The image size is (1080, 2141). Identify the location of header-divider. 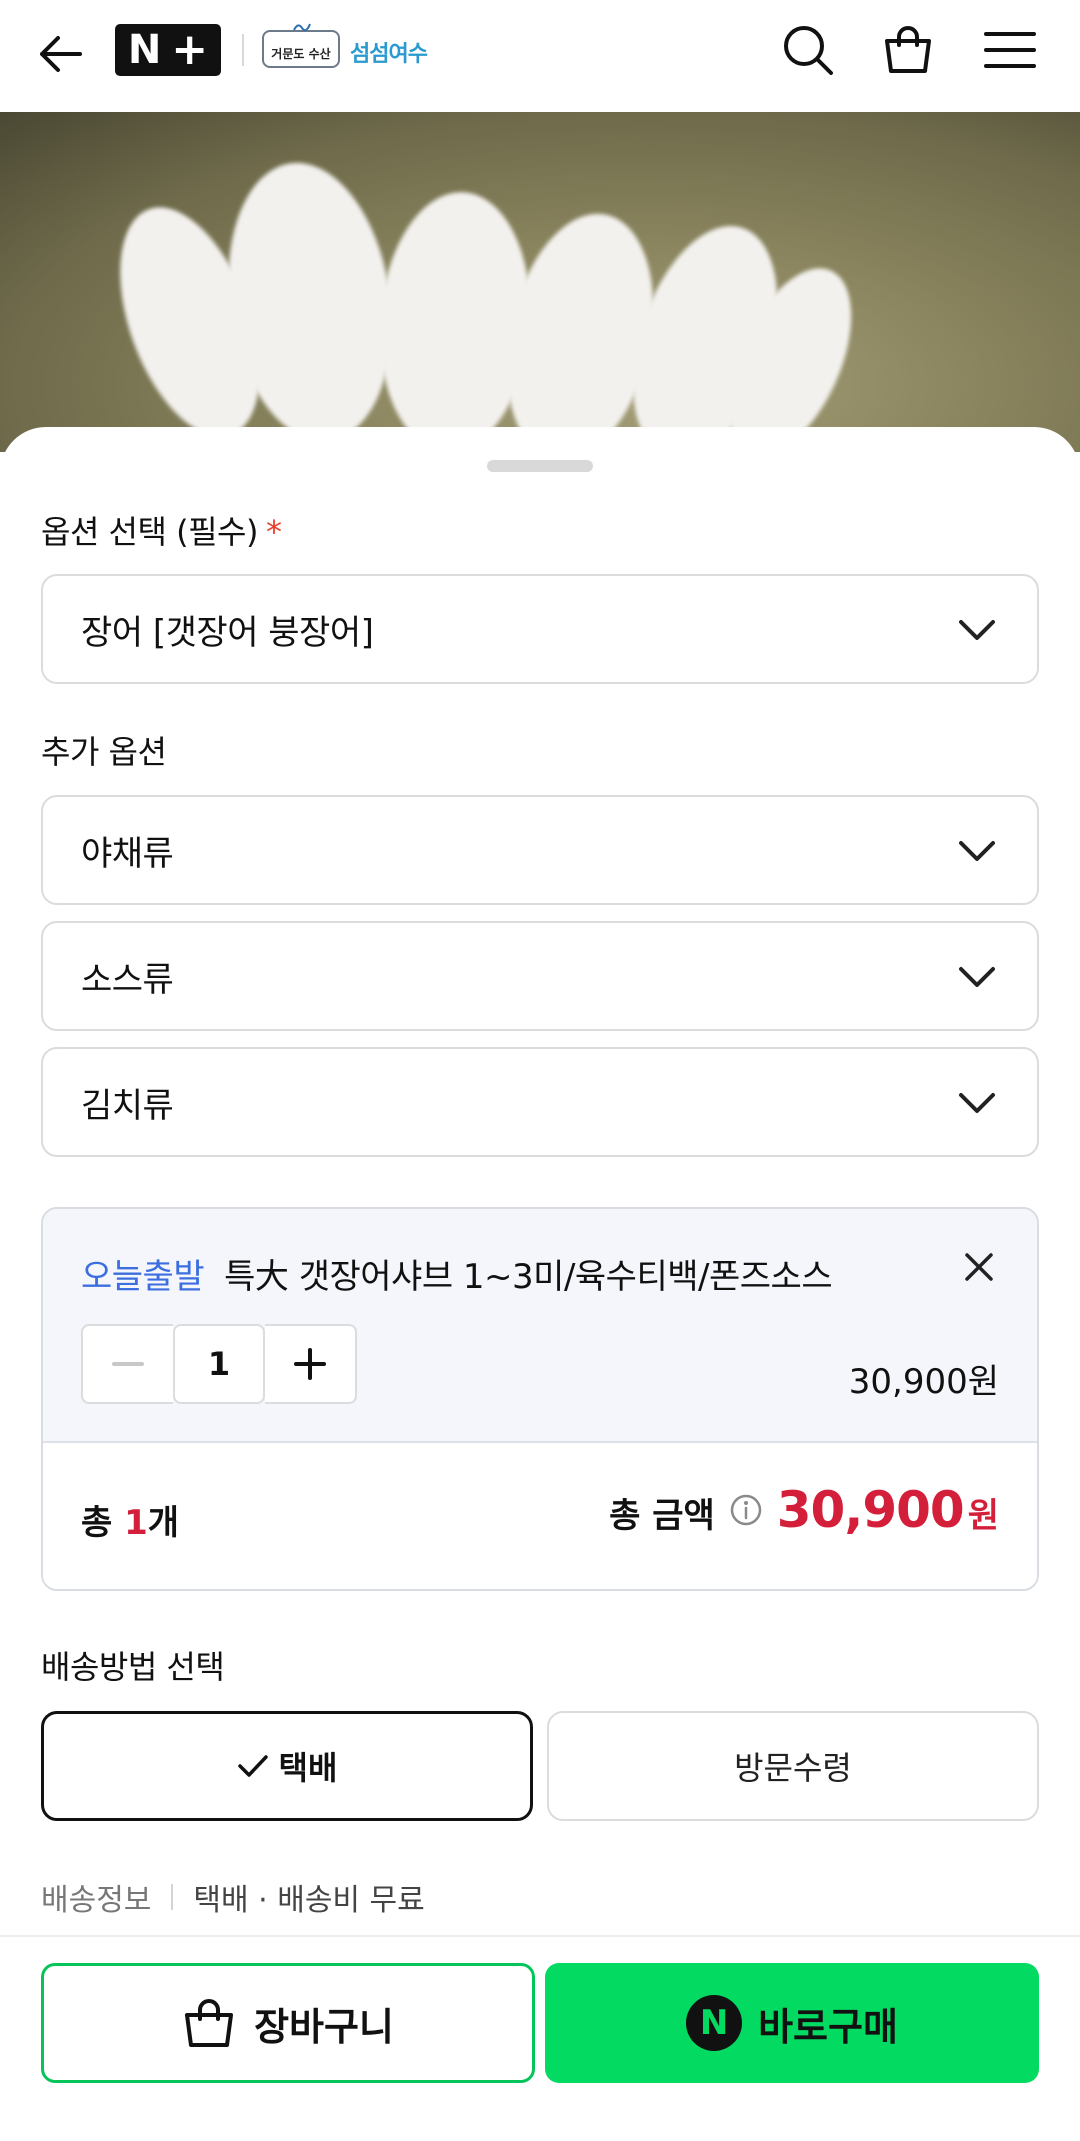
(243, 50).